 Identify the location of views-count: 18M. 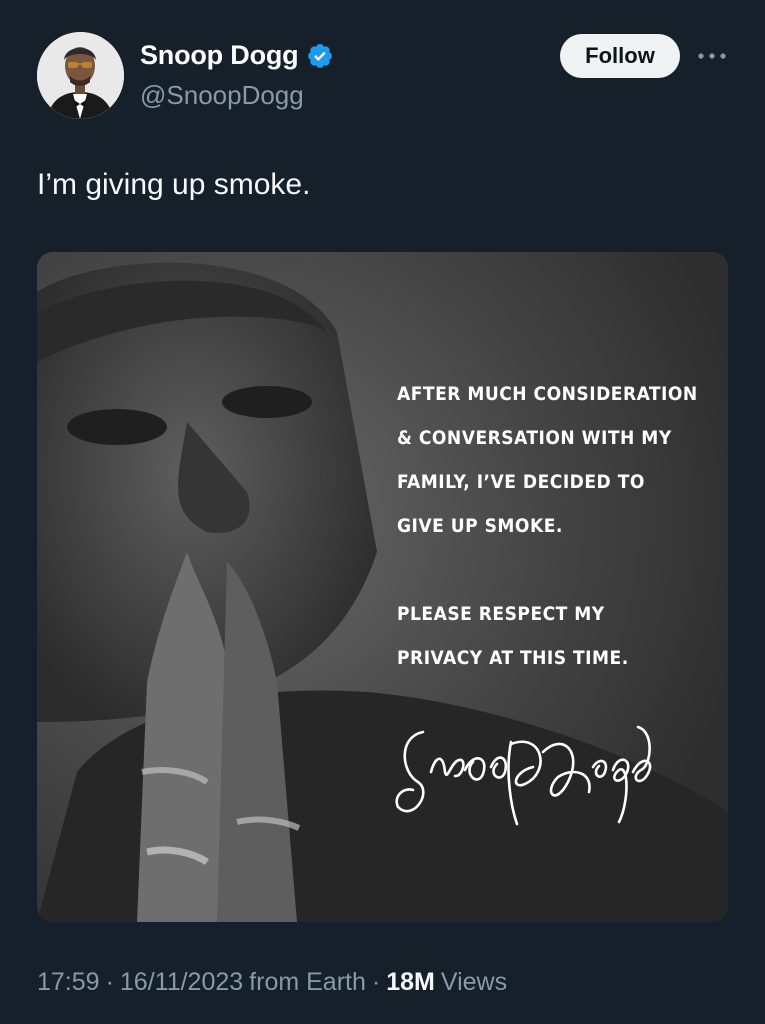
(410, 982).